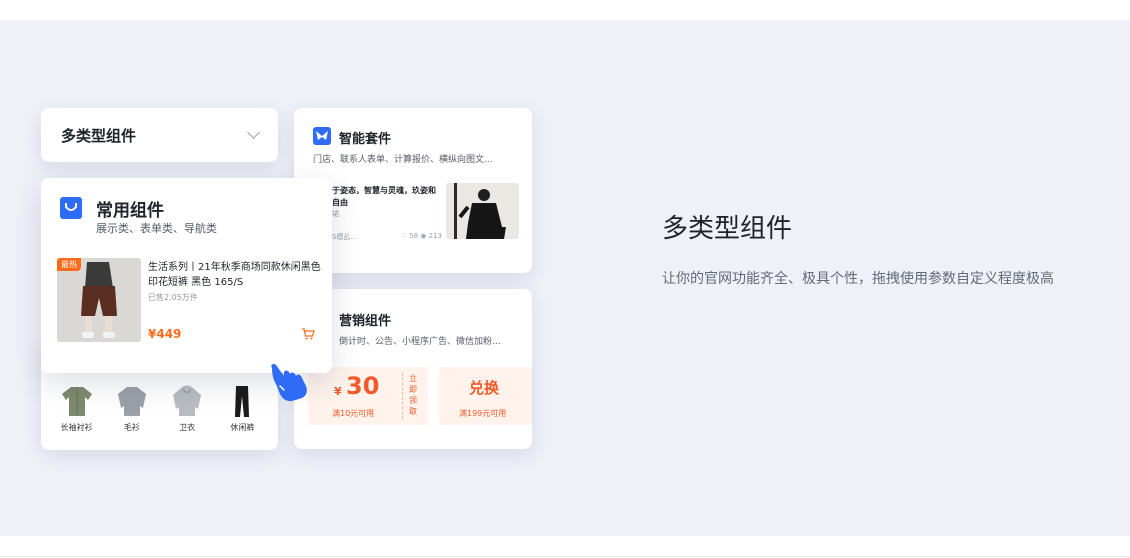  I want to click on product-title: 生活系列丨21年秋季商场同款休闲黑色印花短裤 黑色 165/S, so click(235, 275).